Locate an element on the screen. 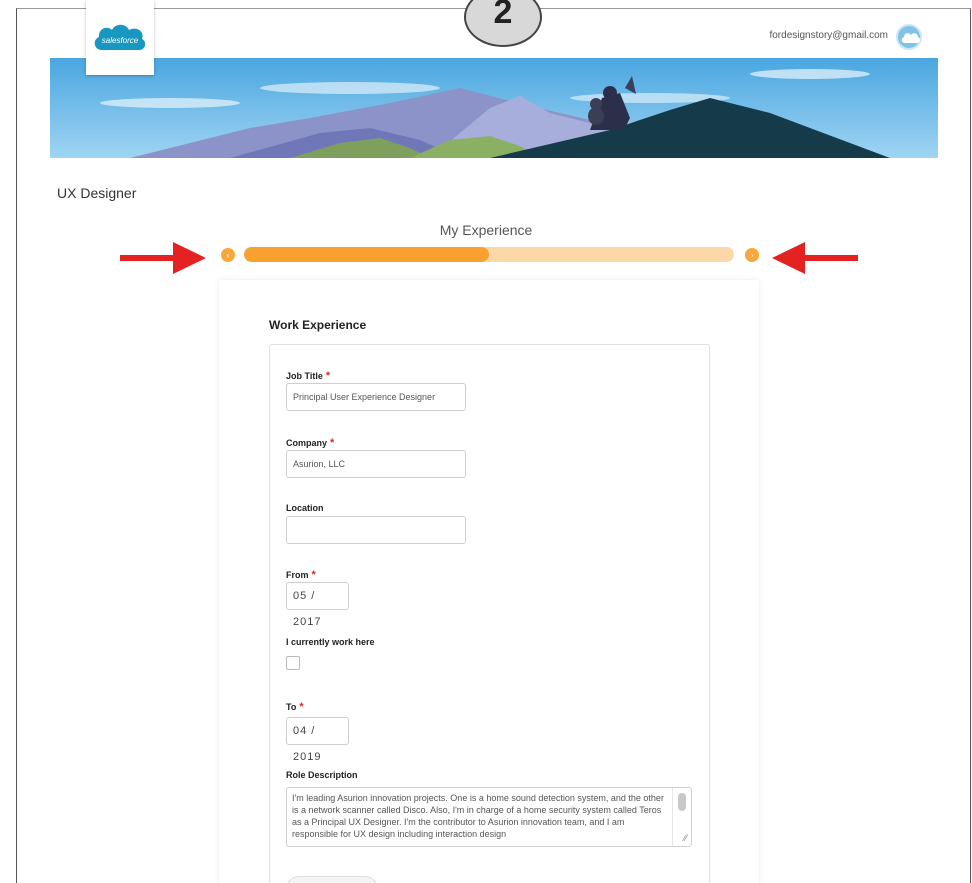 This screenshot has height=883, width=972. user-email: fordesignstory@gmail.com is located at coordinates (828, 35).